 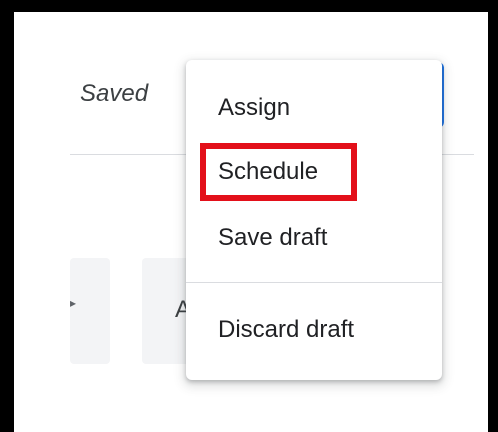 What do you see at coordinates (90, 311) in the screenshot?
I see `toolbar-button-left: ▸` at bounding box center [90, 311].